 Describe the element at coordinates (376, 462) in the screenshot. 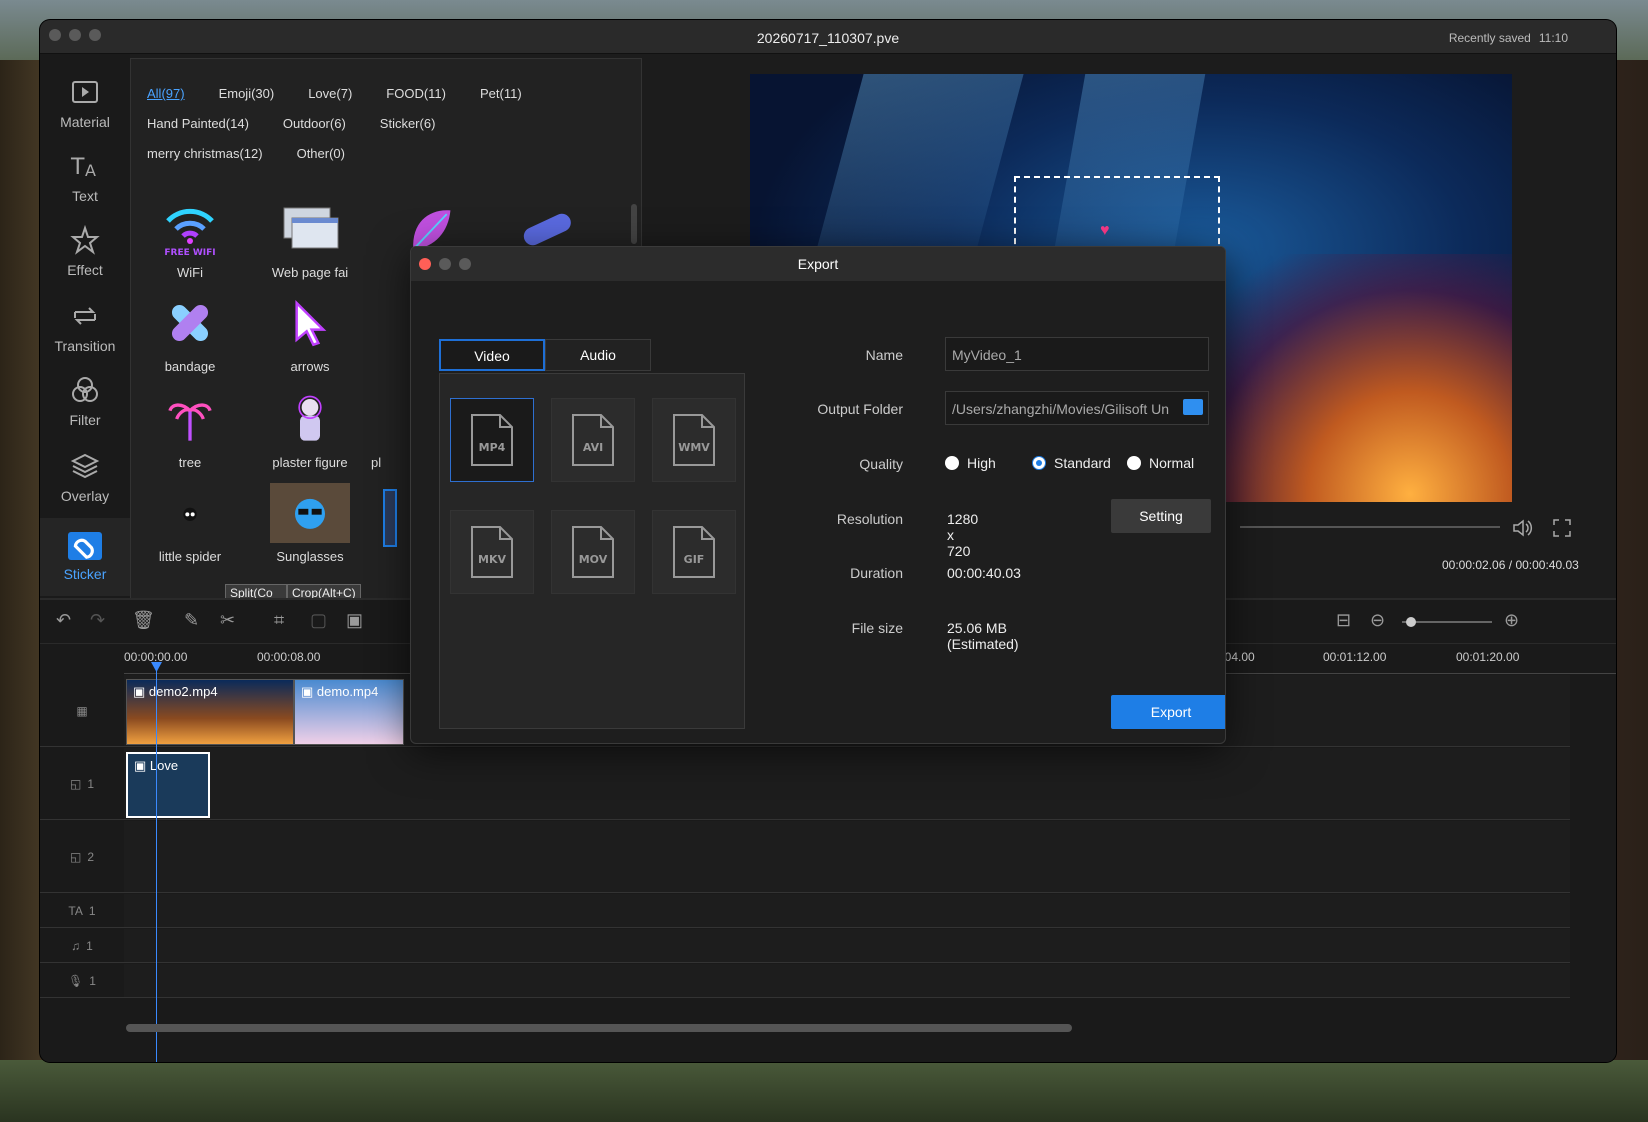

I see `sticker-label: pl` at that location.